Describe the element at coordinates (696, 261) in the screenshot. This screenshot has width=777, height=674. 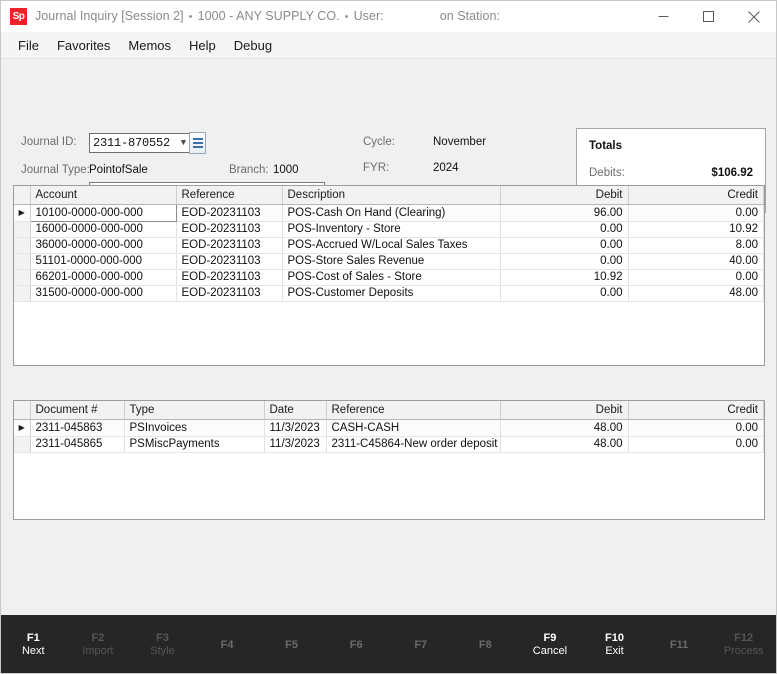
I see `cell-credit: 40.00` at that location.